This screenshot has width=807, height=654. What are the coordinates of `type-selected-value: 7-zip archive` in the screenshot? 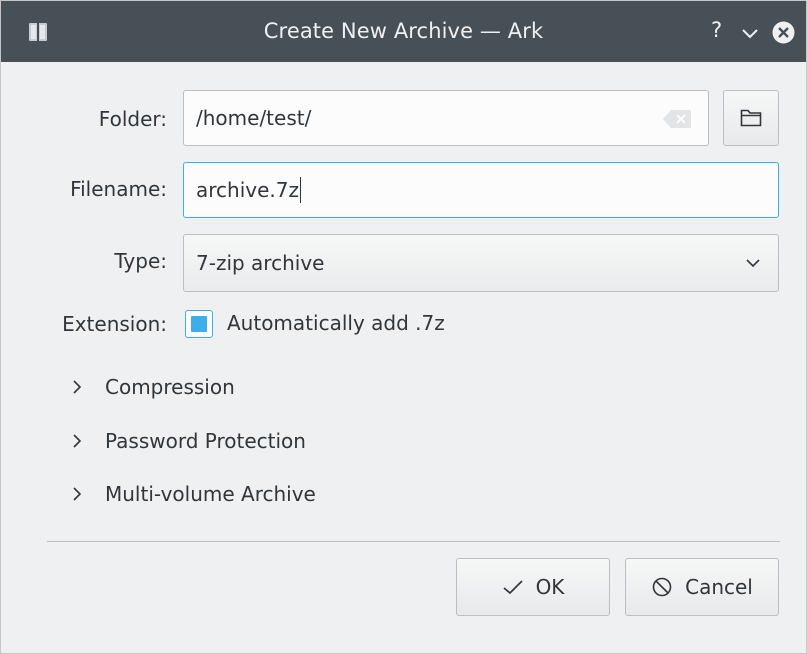 It's located at (260, 263).